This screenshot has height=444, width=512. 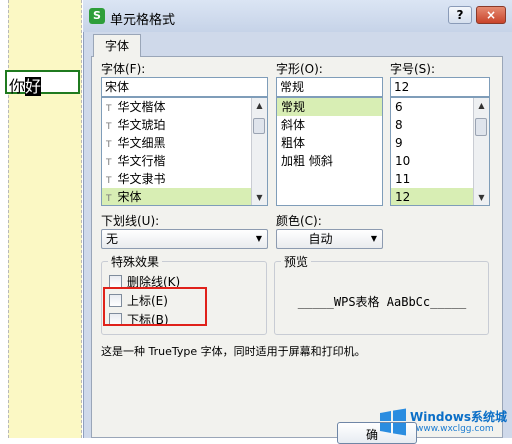 What do you see at coordinates (143, 20) in the screenshot?
I see `dialog-title: 单元格格式` at bounding box center [143, 20].